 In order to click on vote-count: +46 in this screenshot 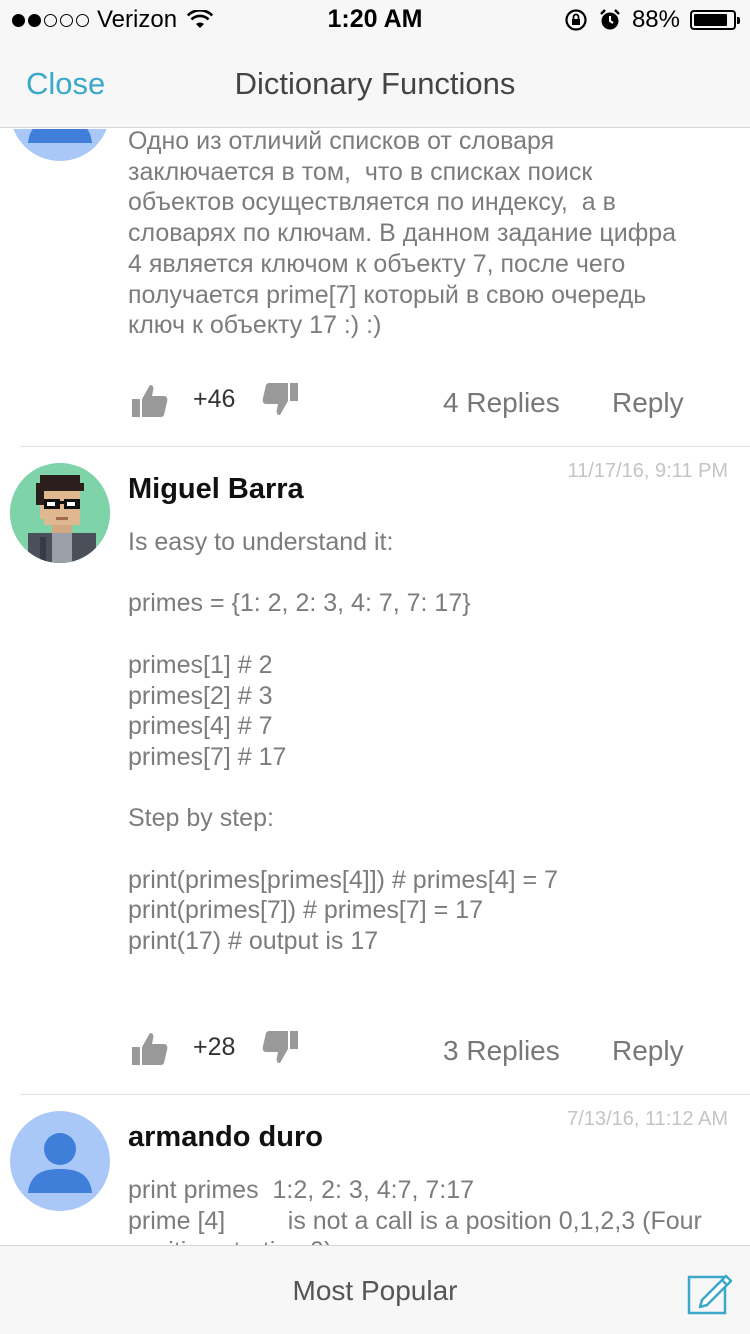, I will do `click(214, 399)`.